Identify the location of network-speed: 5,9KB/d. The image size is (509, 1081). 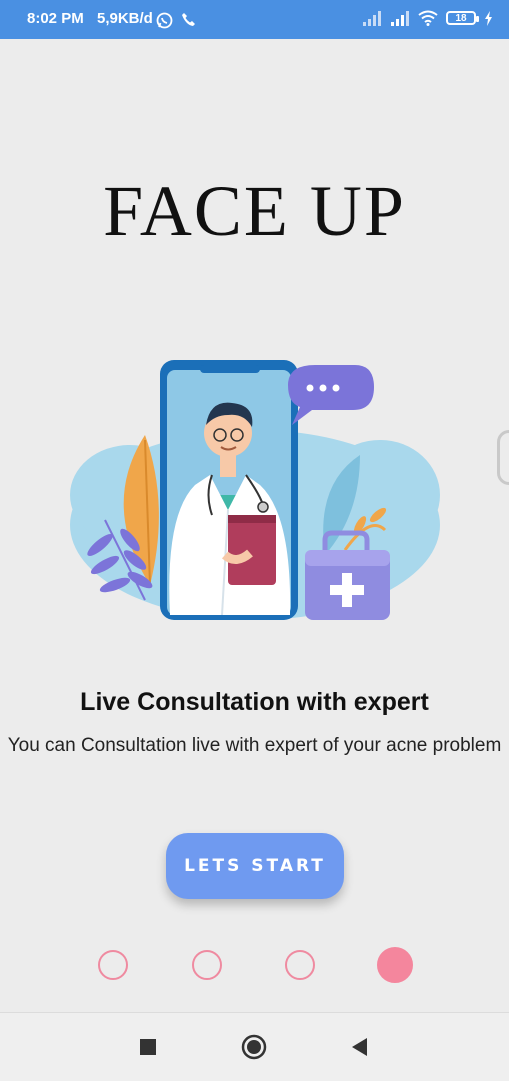
(125, 18).